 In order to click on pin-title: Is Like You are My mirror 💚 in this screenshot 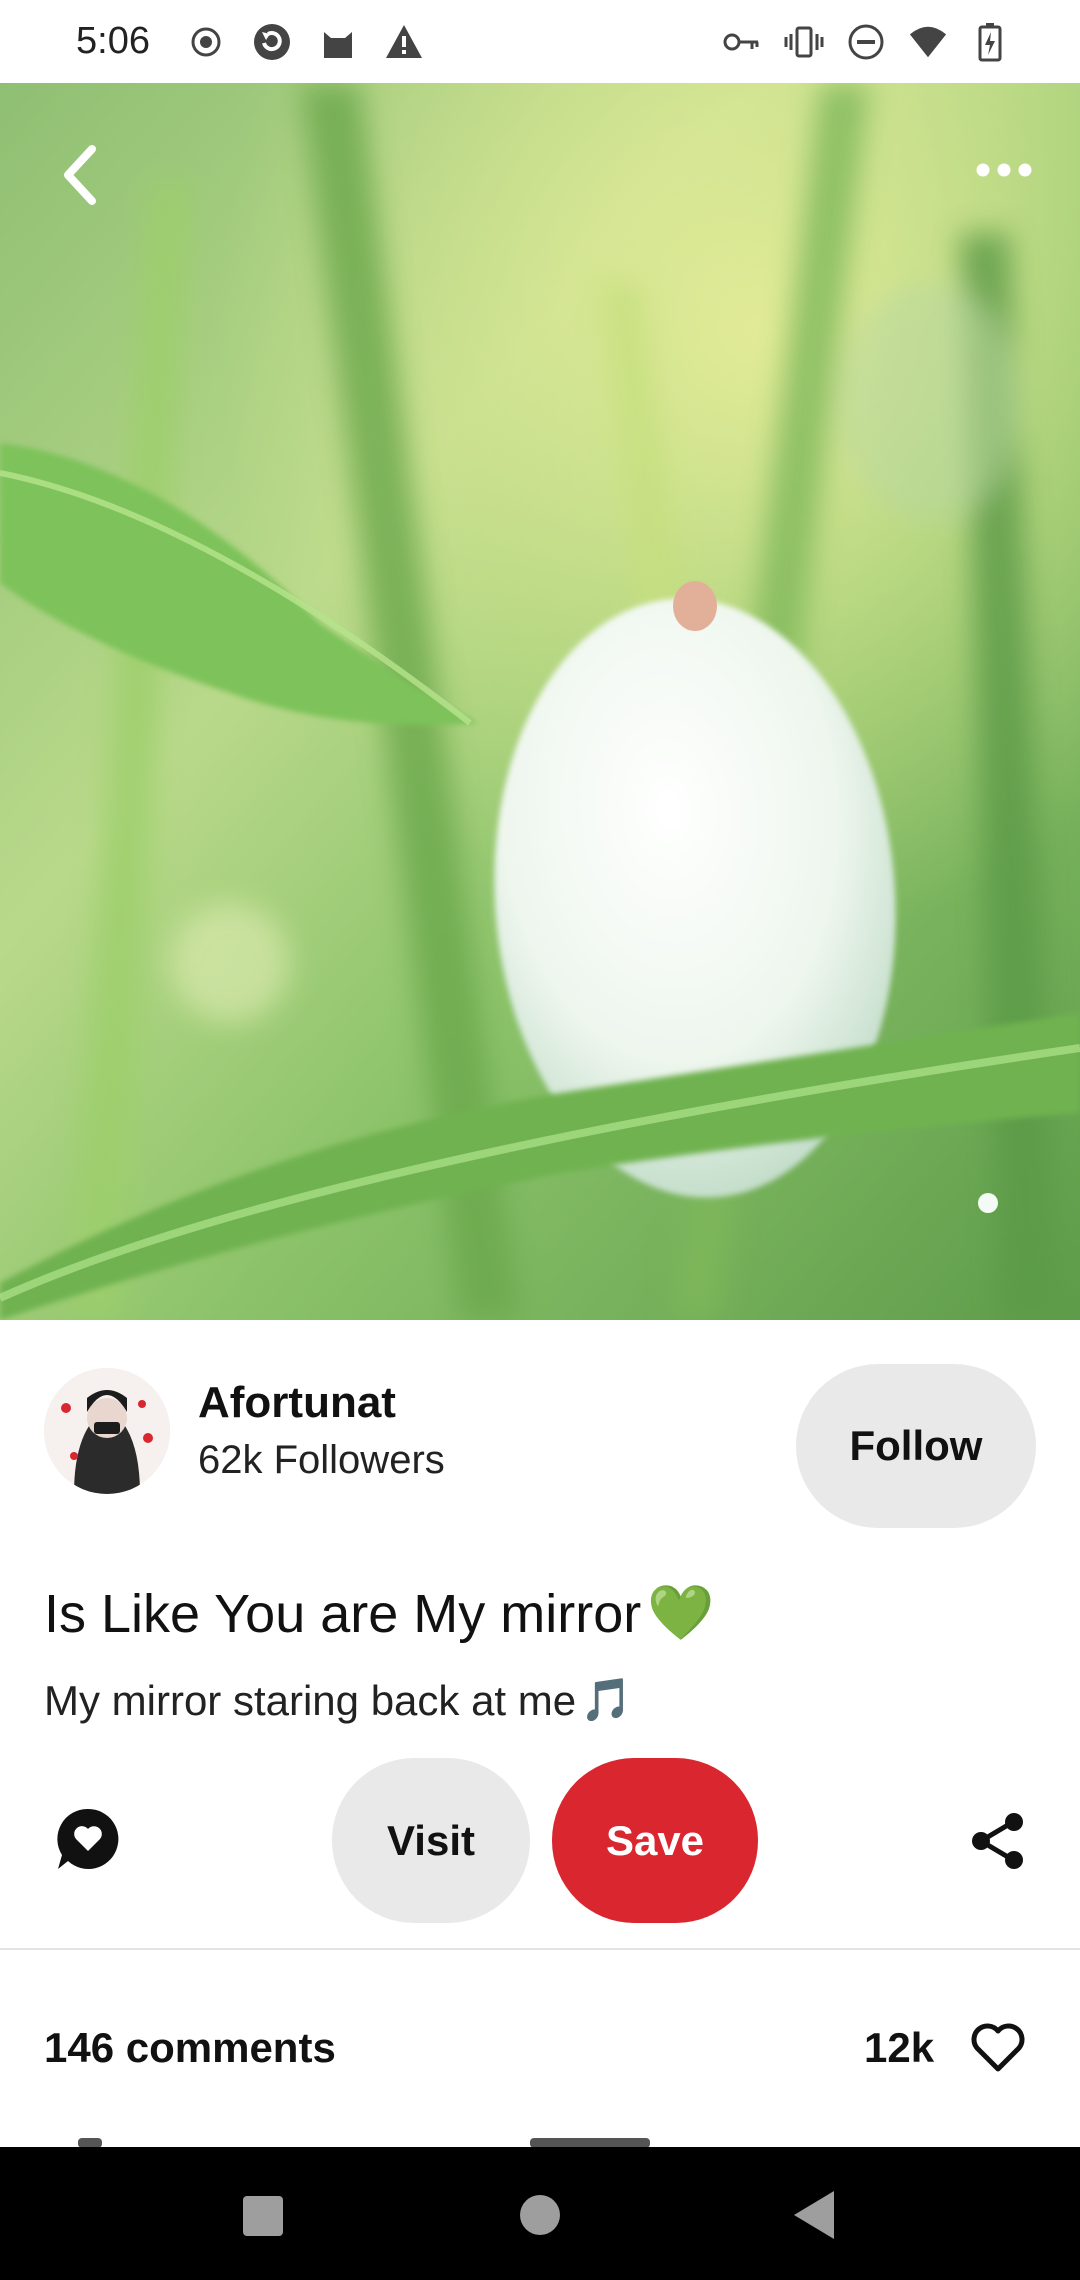, I will do `click(379, 1613)`.